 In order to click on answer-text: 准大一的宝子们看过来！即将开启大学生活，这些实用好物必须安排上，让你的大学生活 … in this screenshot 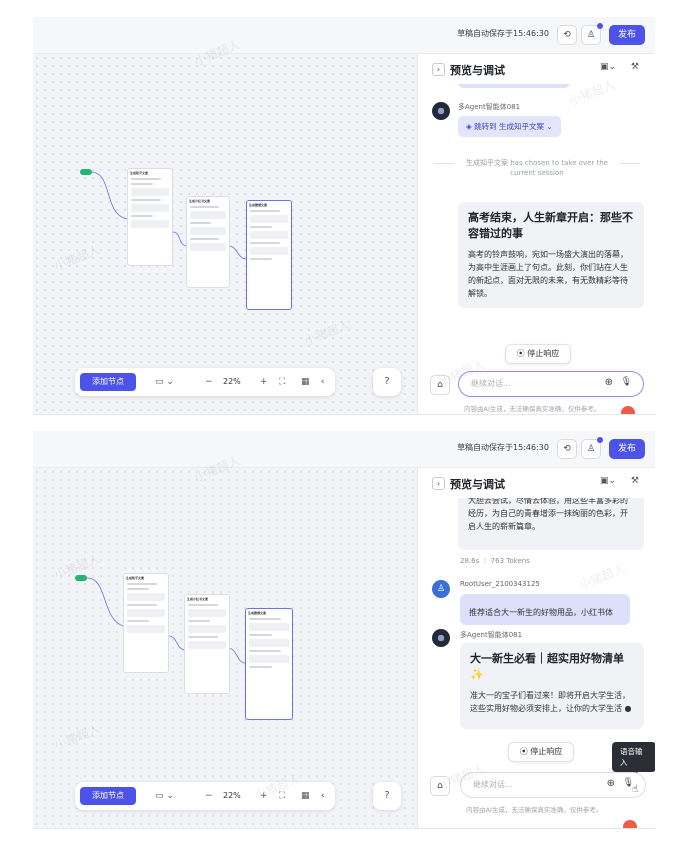, I will do `click(551, 702)`.